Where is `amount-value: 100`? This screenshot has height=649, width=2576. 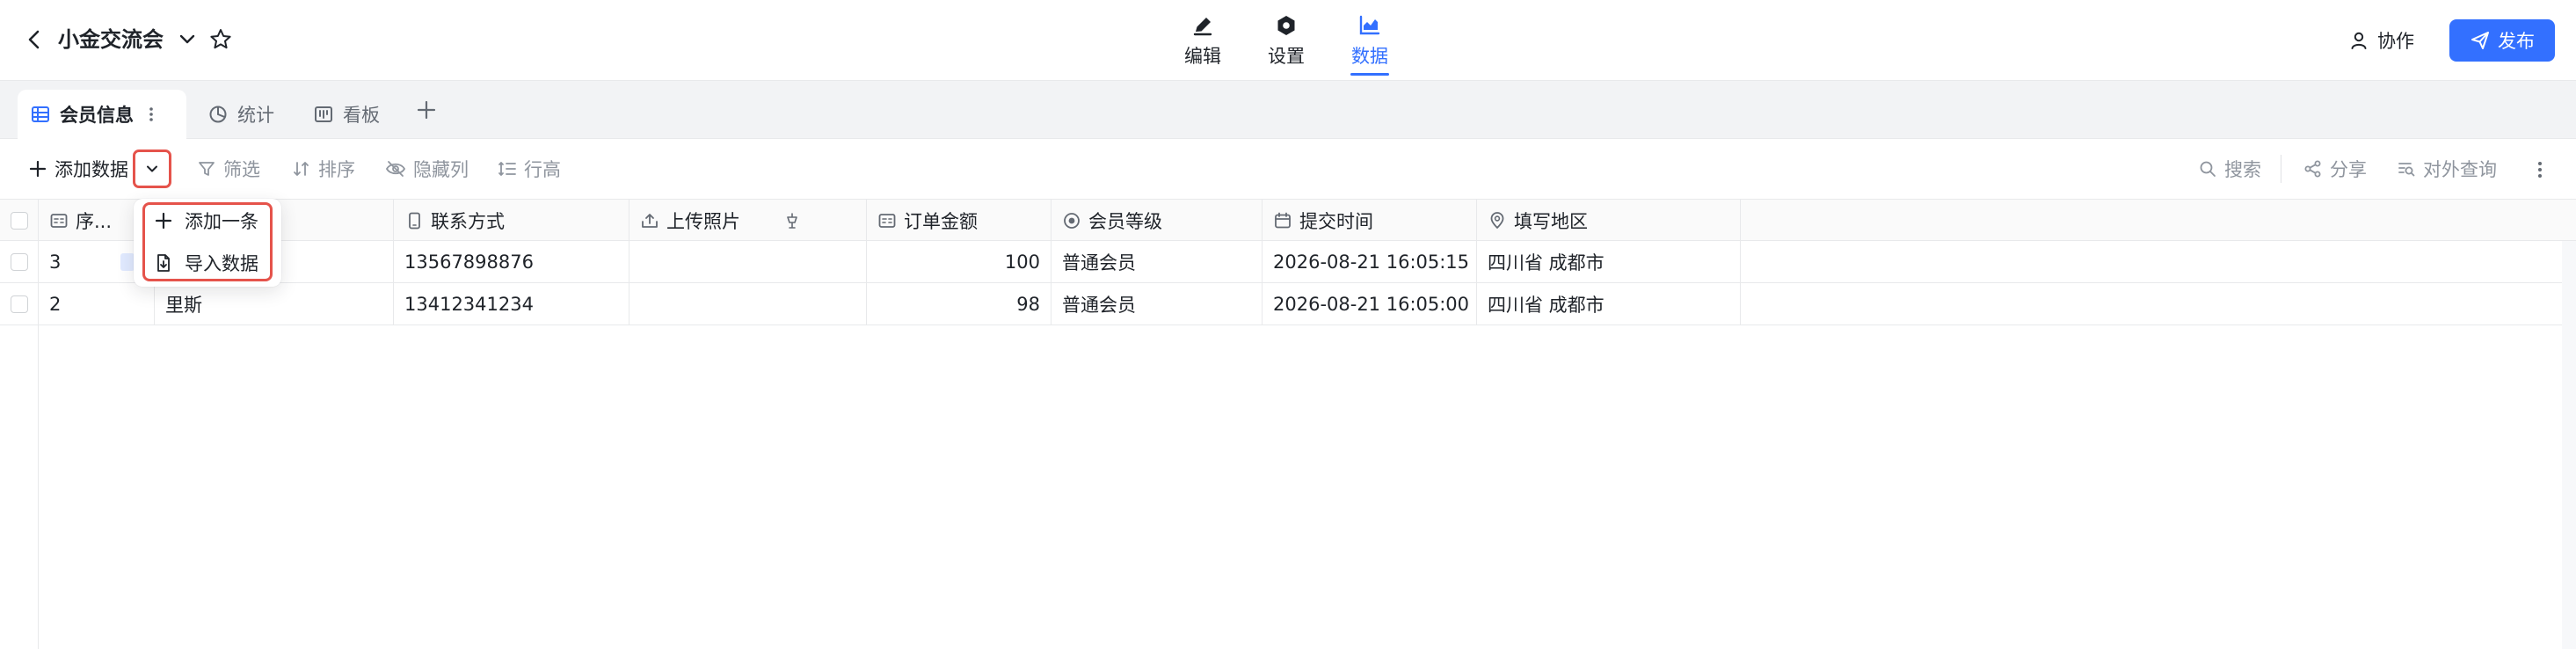 amount-value: 100 is located at coordinates (1022, 262).